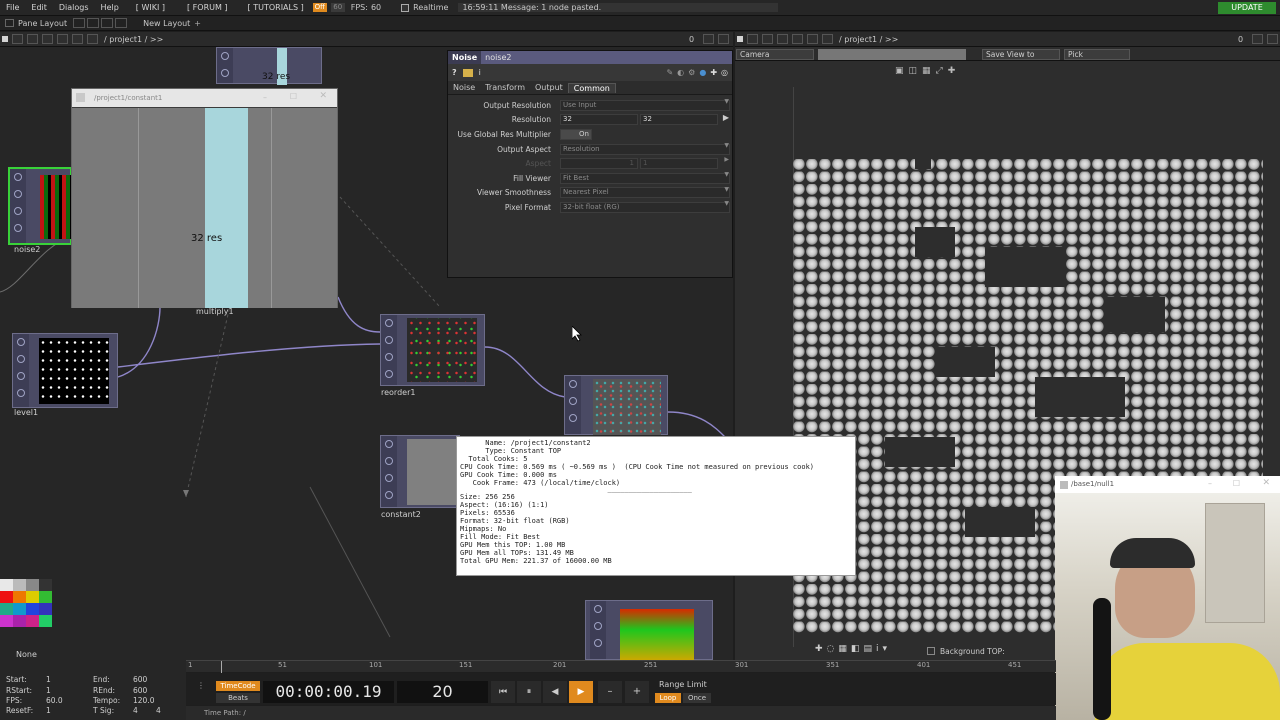 The width and height of the screenshot is (1280, 720). I want to click on network-path: / project1 / >>, so click(133, 39).